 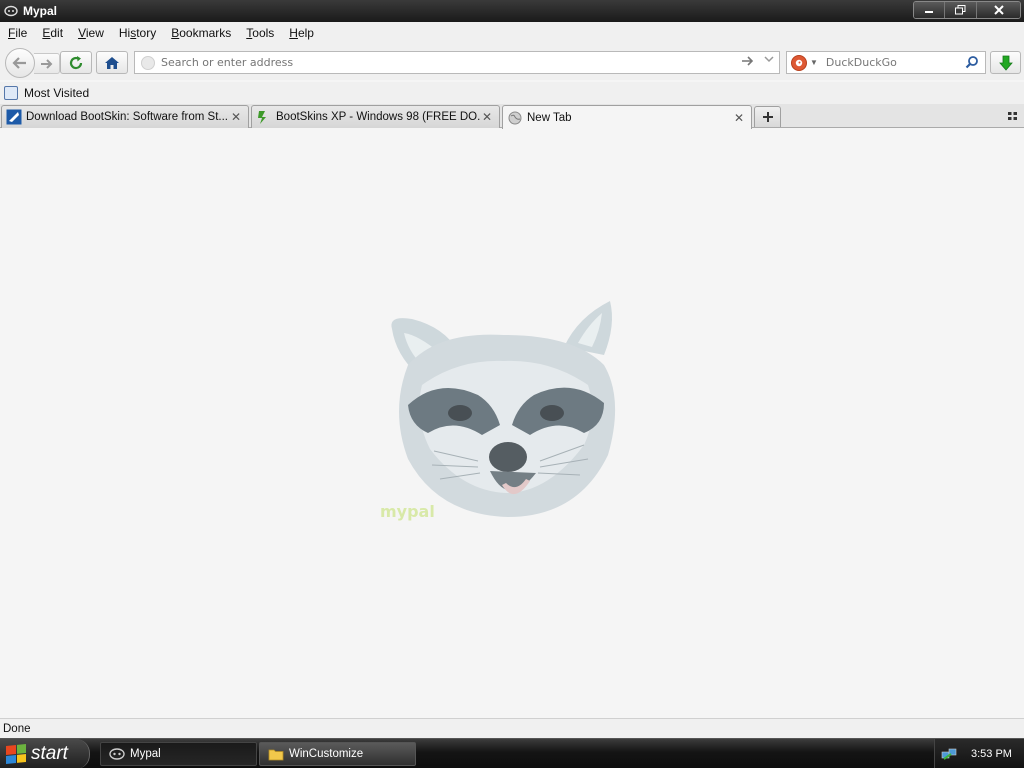 I want to click on engine-dropdown-icon: ▼, so click(x=814, y=62).